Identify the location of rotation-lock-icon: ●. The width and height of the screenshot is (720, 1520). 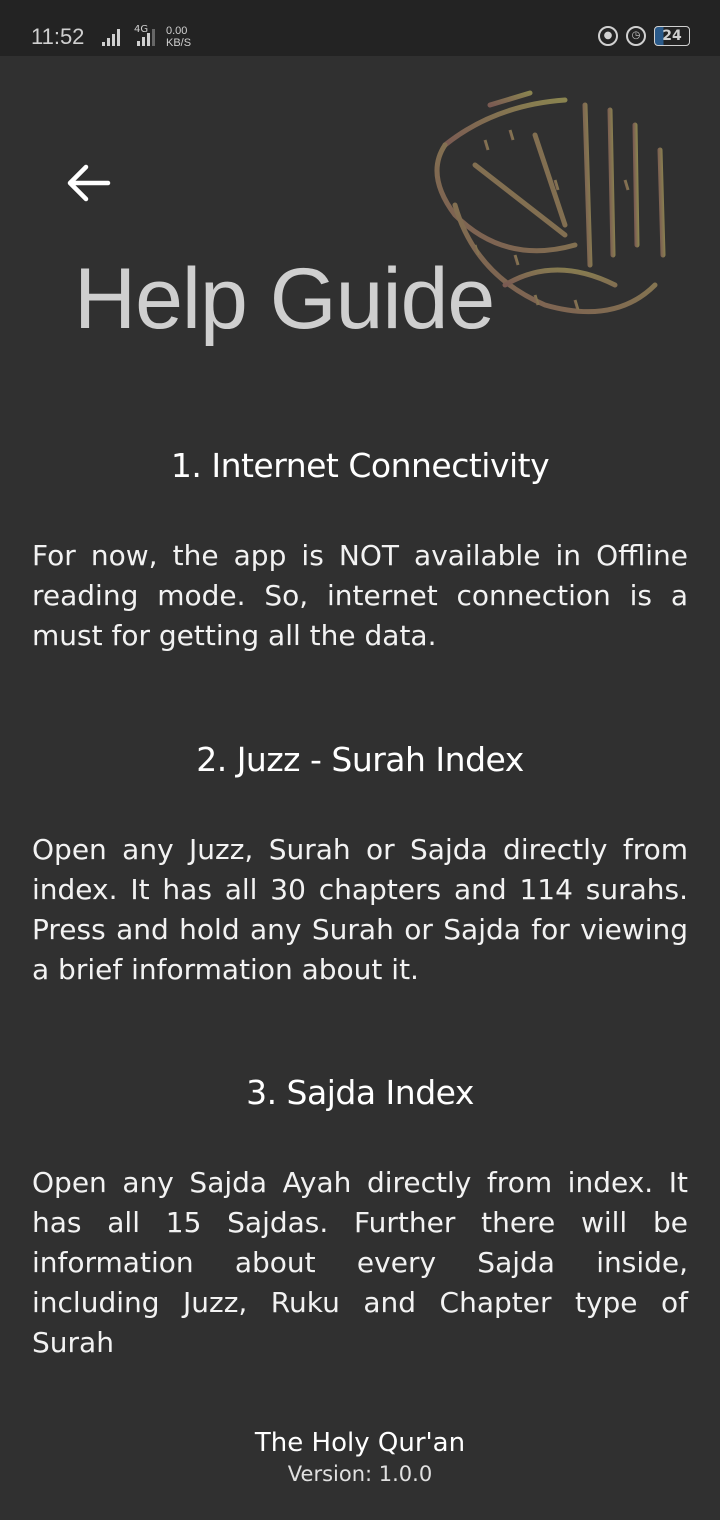
(608, 36).